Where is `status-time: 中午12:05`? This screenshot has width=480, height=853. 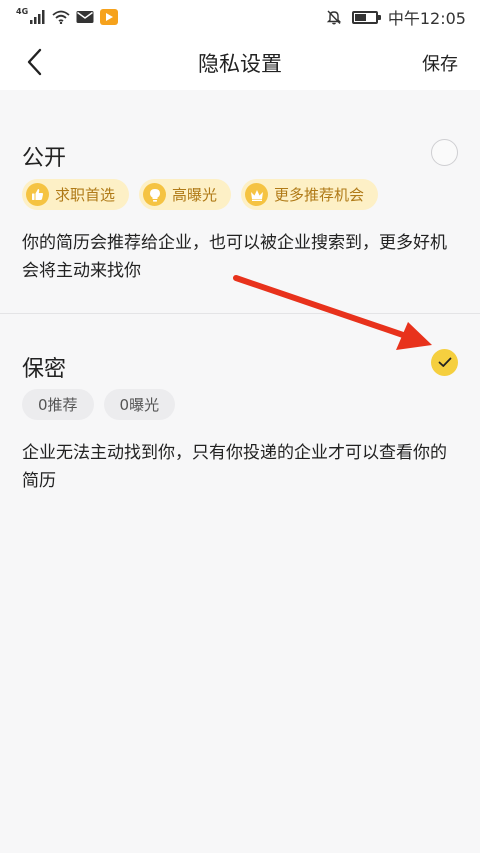 status-time: 中午12:05 is located at coordinates (426, 18).